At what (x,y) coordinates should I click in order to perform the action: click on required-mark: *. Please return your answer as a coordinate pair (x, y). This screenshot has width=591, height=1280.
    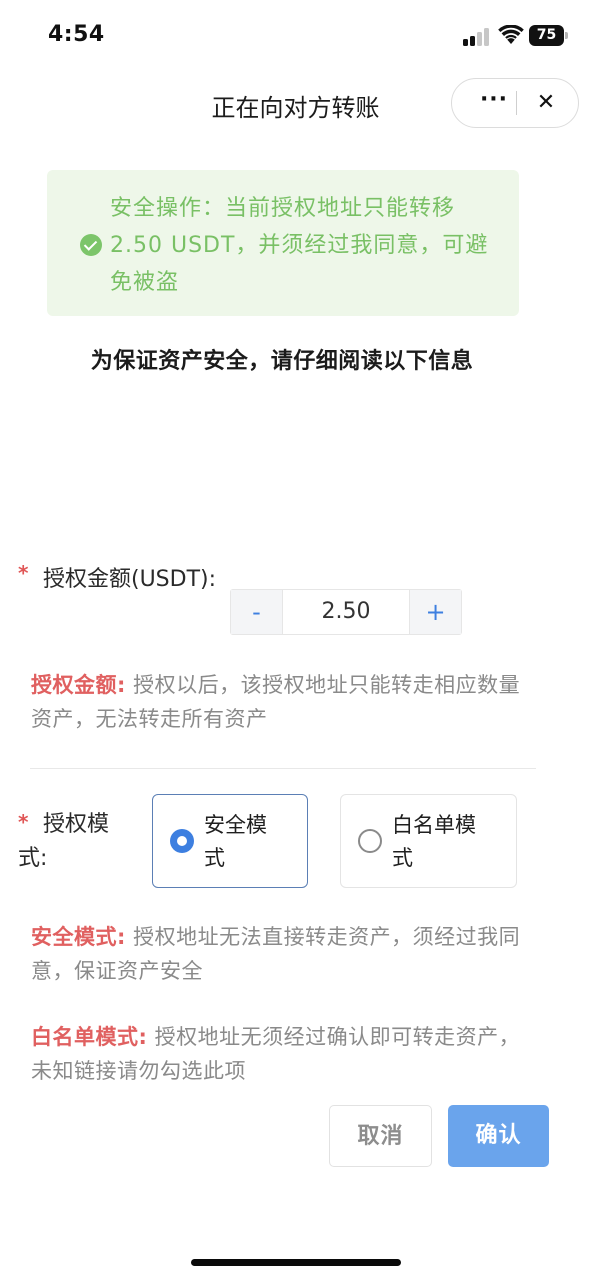
    Looking at the image, I should click on (23, 573).